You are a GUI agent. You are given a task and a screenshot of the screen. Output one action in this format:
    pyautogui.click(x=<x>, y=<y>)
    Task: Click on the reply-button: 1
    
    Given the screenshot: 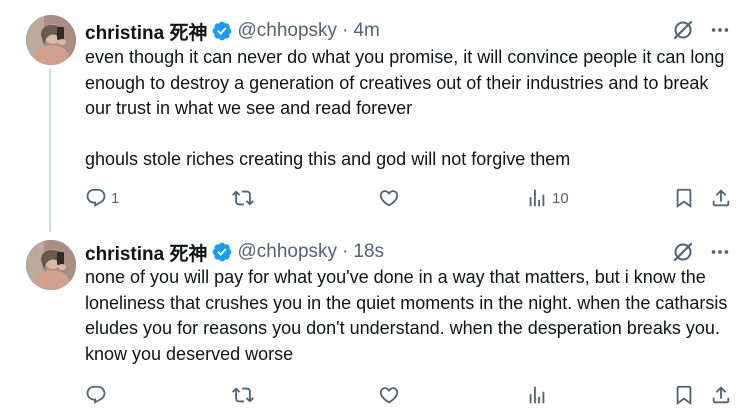 What is the action you would take?
    pyautogui.click(x=102, y=198)
    